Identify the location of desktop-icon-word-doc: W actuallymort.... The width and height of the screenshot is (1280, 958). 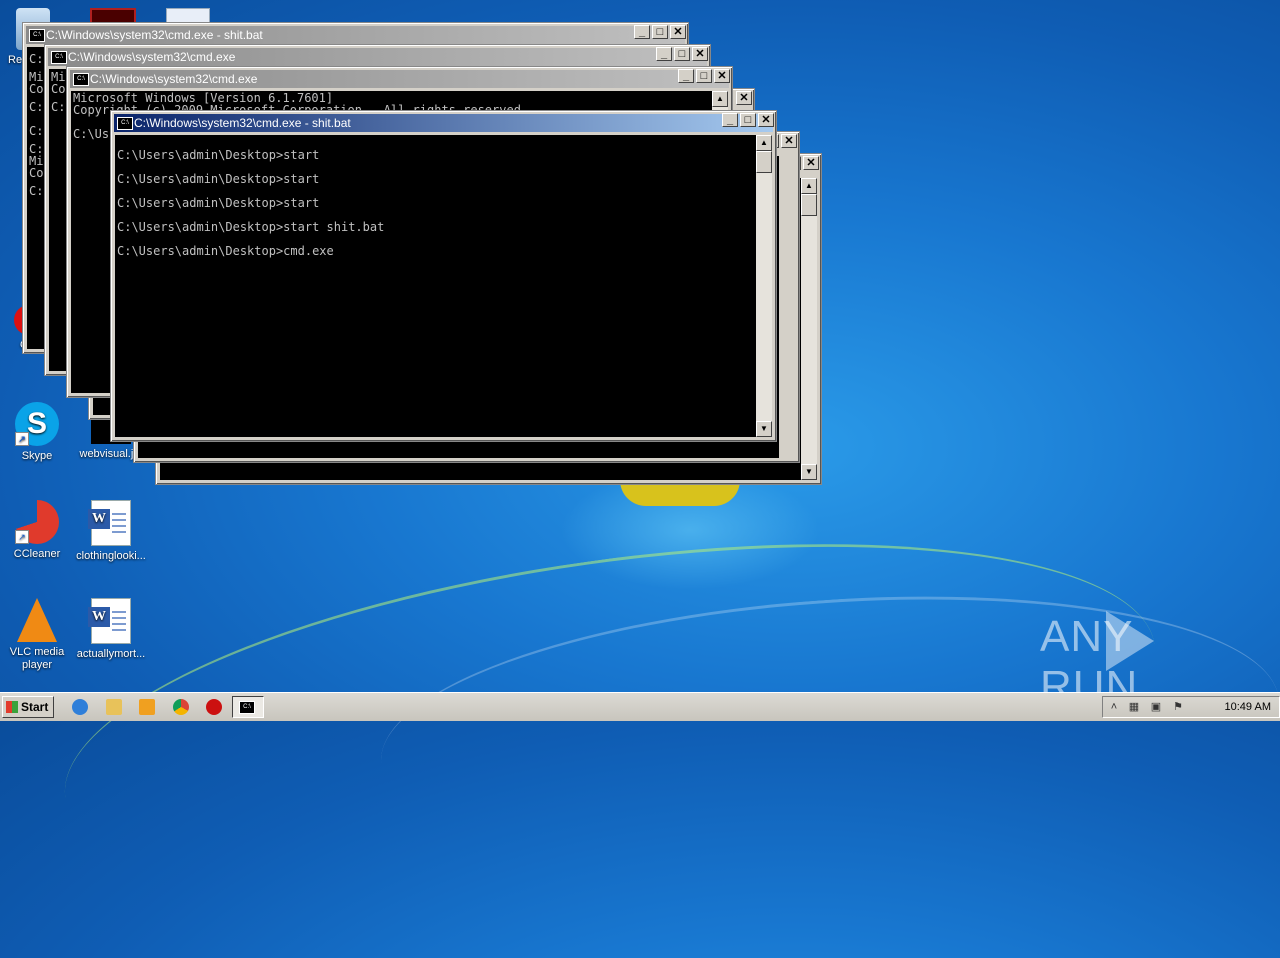
(111, 629).